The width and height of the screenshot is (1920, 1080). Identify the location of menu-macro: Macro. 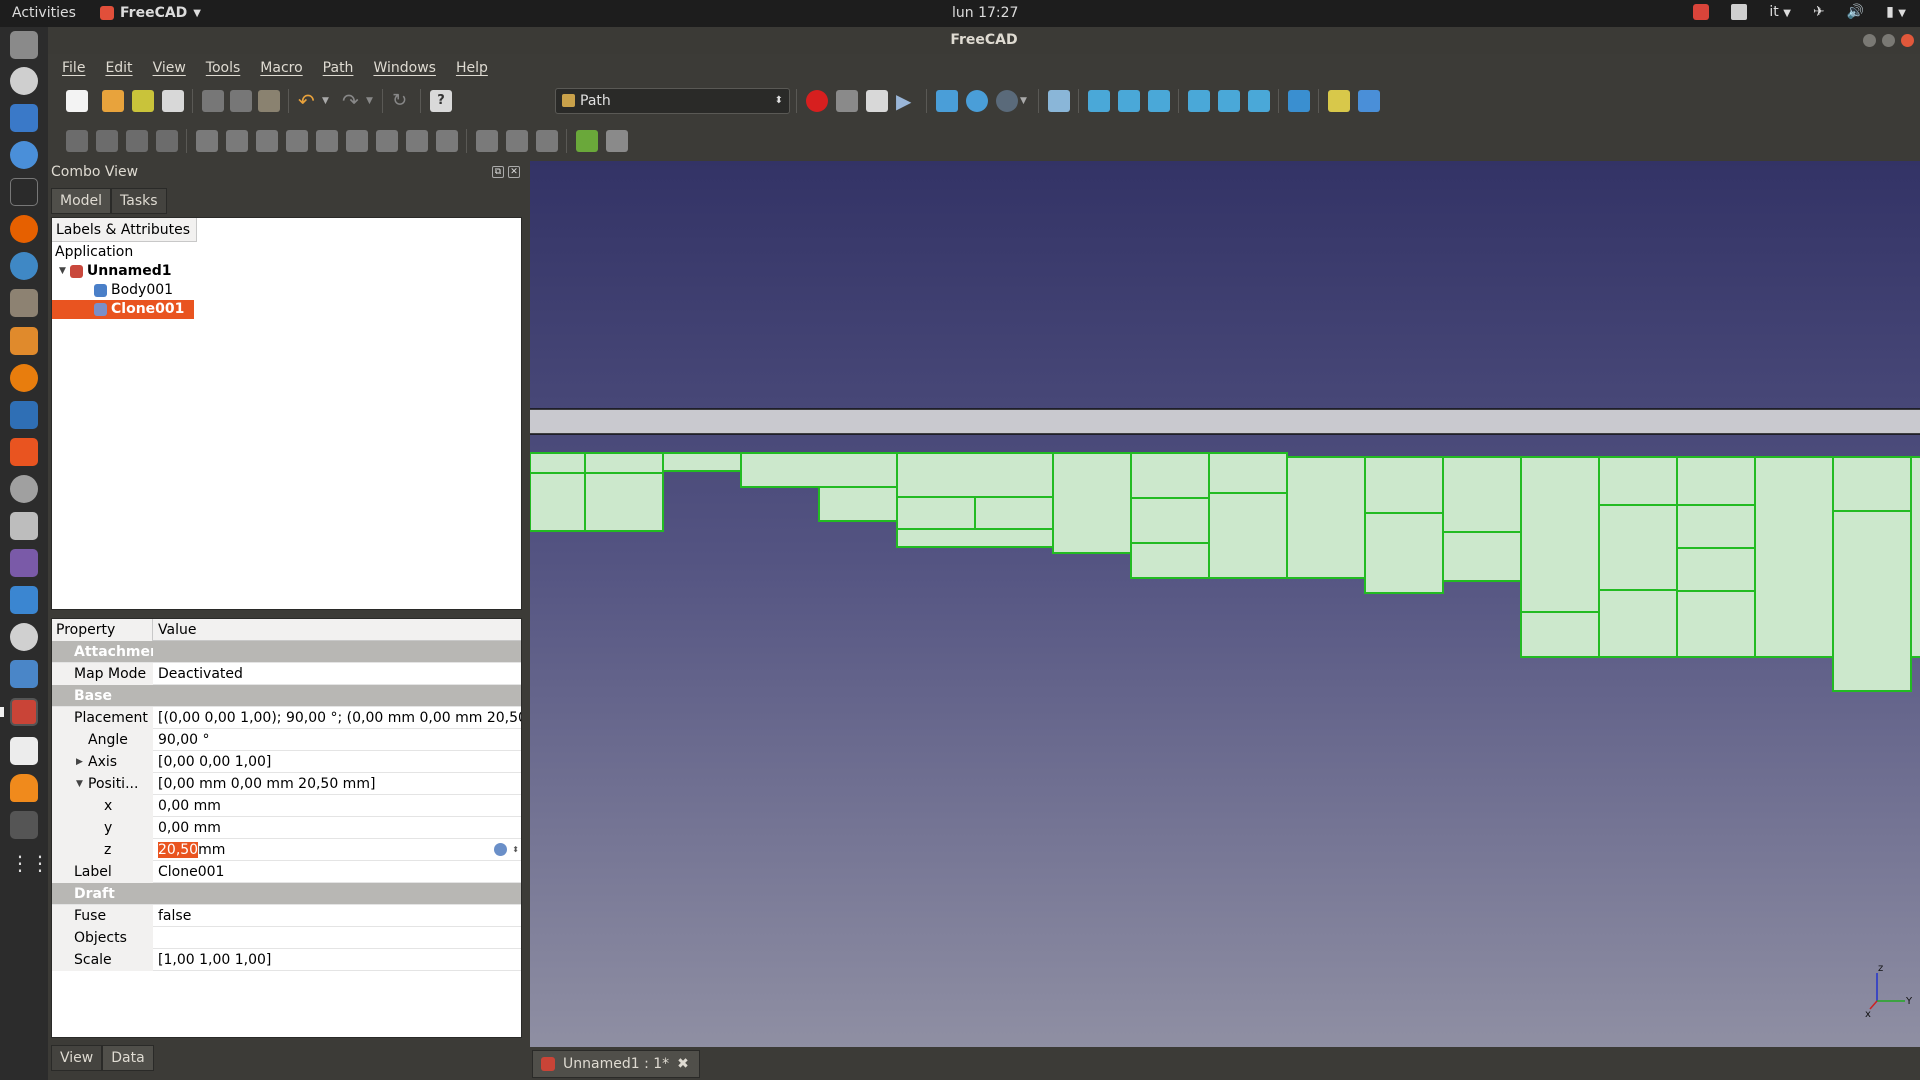
(281, 68).